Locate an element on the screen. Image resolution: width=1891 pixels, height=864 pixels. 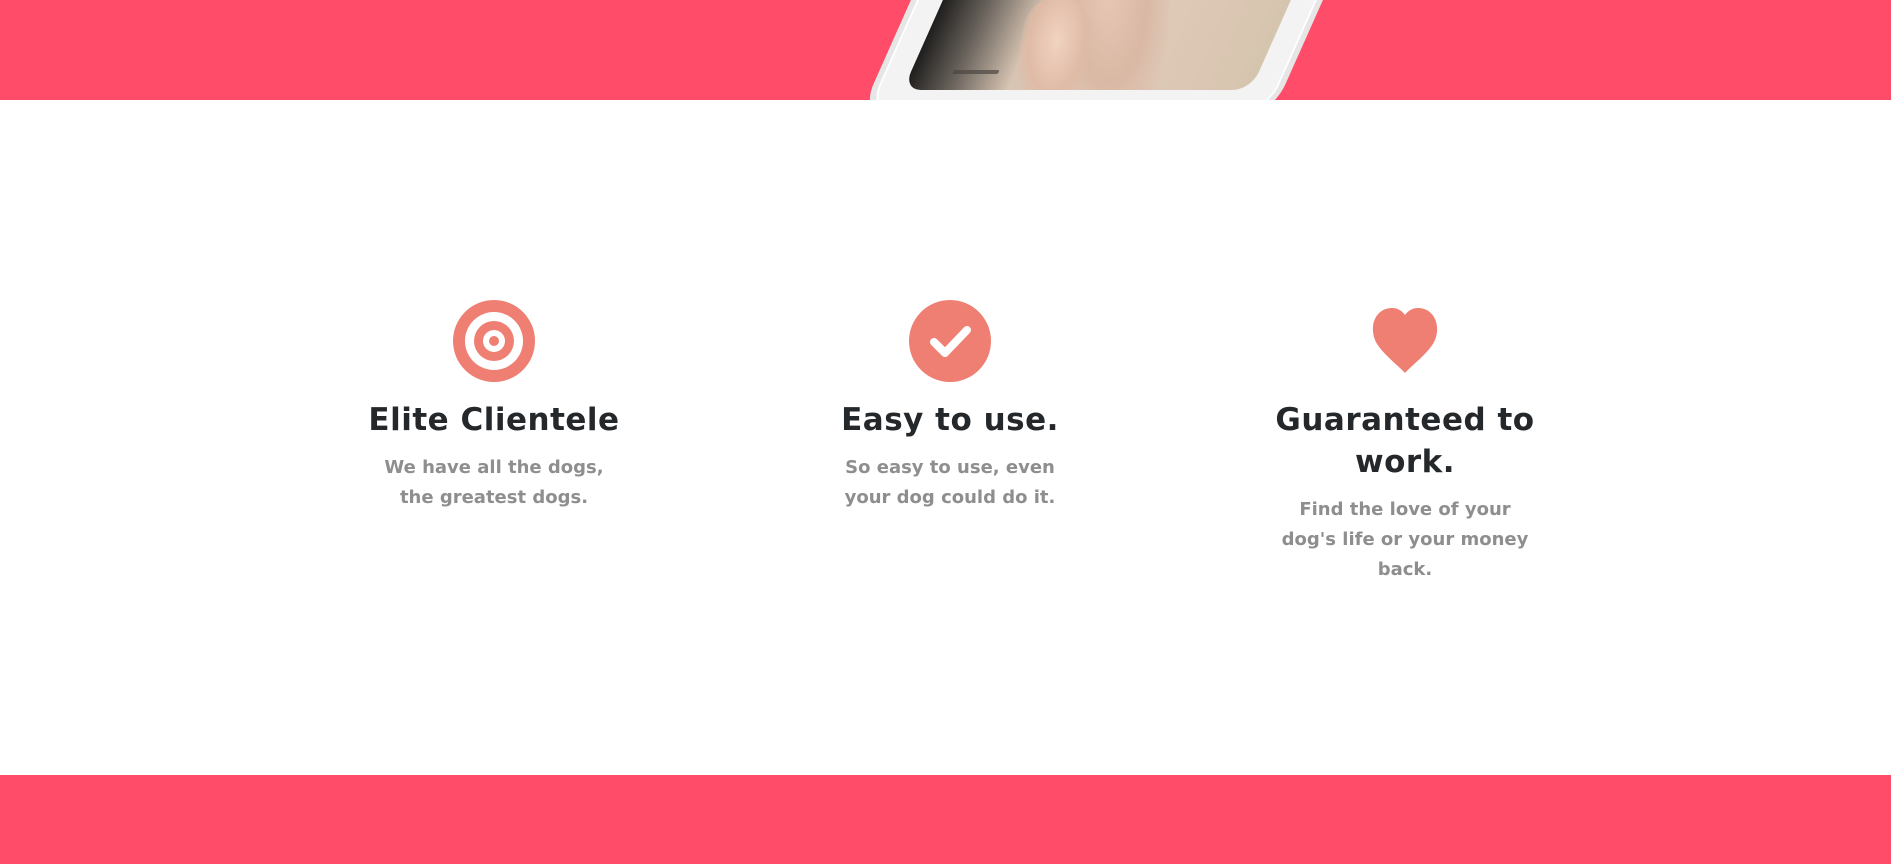
phone-mockup-crop is located at coordinates (945, 50).